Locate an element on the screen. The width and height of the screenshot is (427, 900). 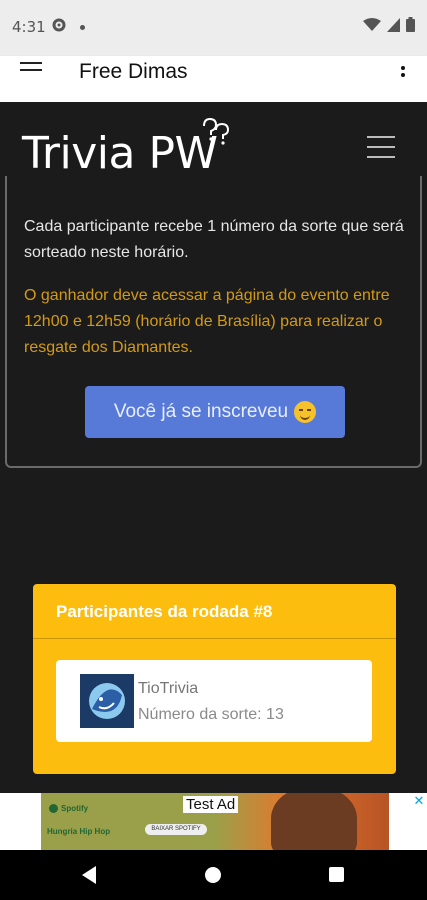
site-logo: Trivia PW is located at coordinates (120, 153).